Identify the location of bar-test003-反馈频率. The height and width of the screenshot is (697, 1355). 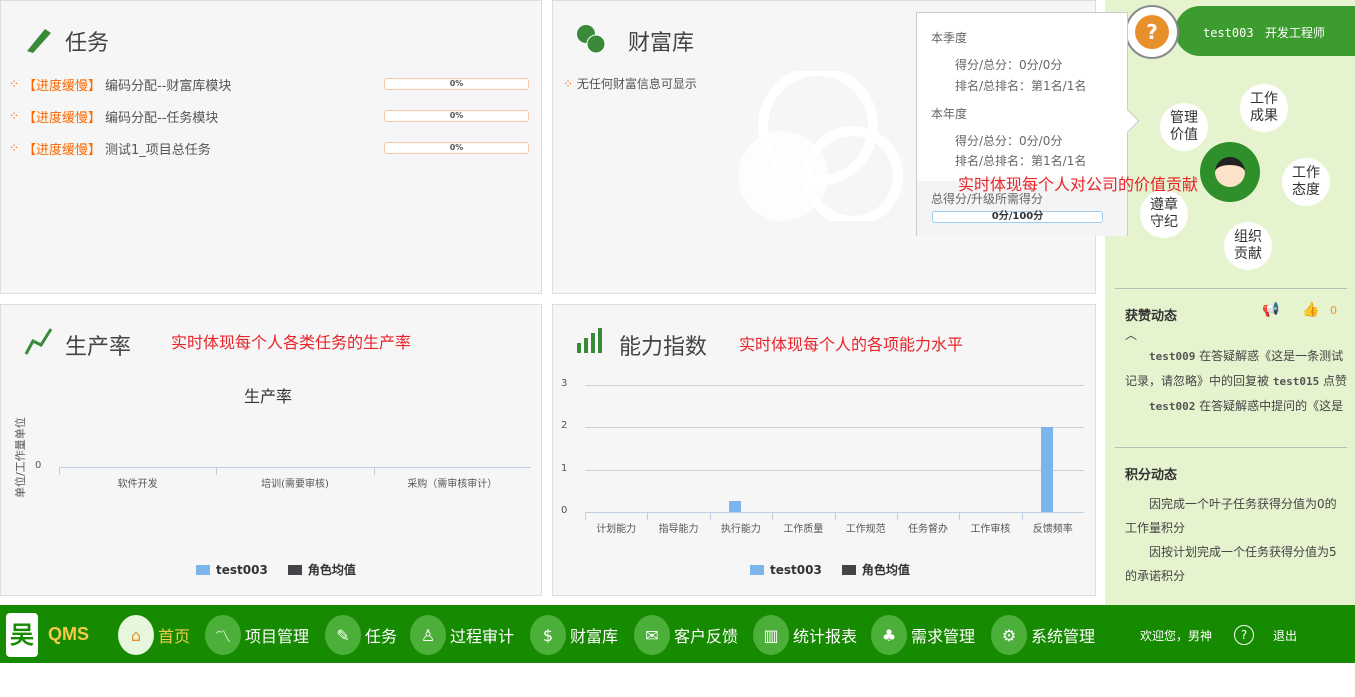
(1046, 469).